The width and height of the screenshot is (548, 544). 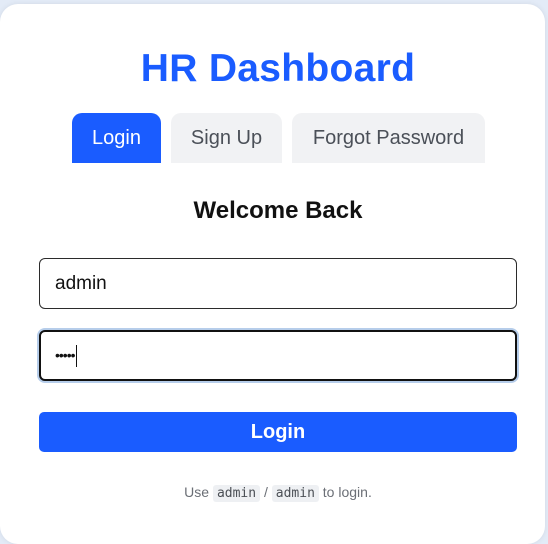 What do you see at coordinates (278, 432) in the screenshot?
I see `login-button: Login` at bounding box center [278, 432].